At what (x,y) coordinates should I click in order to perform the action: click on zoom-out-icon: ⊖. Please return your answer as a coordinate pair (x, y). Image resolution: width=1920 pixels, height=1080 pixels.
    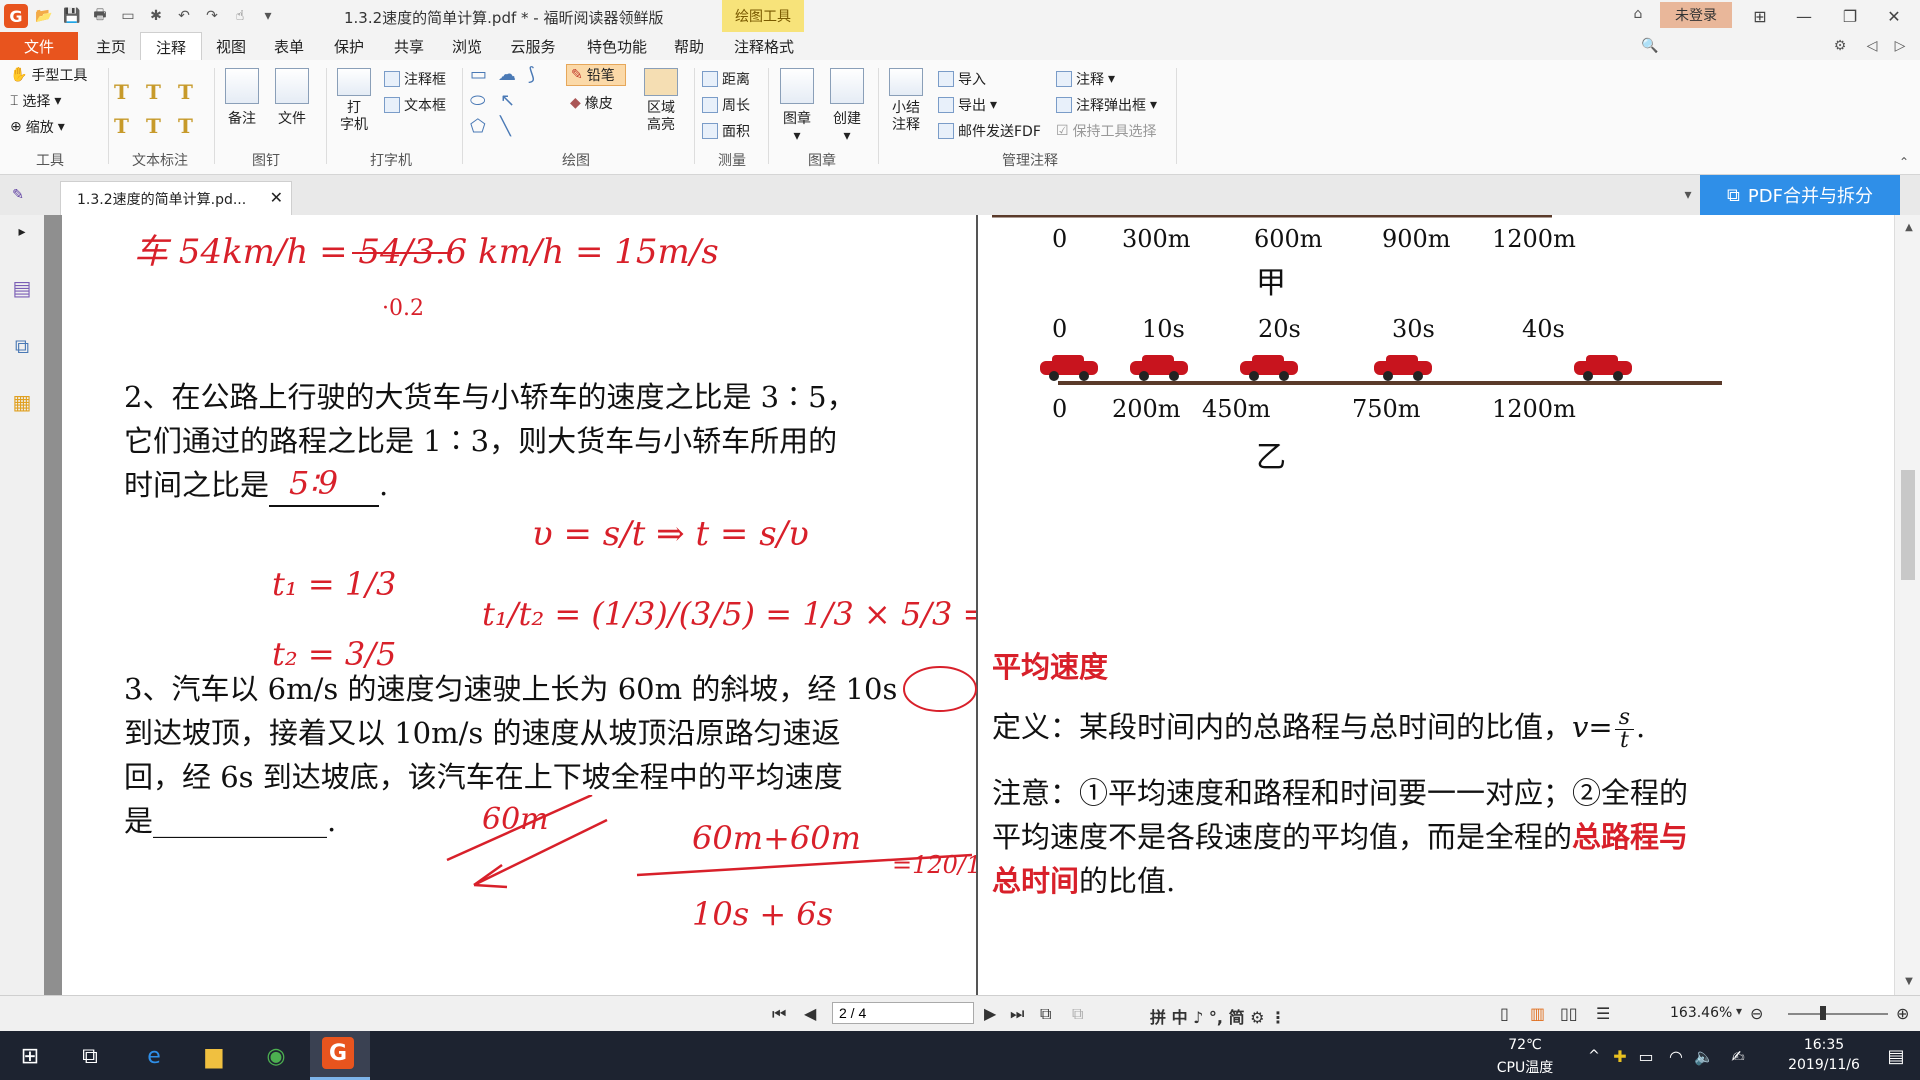
    Looking at the image, I should click on (1756, 1013).